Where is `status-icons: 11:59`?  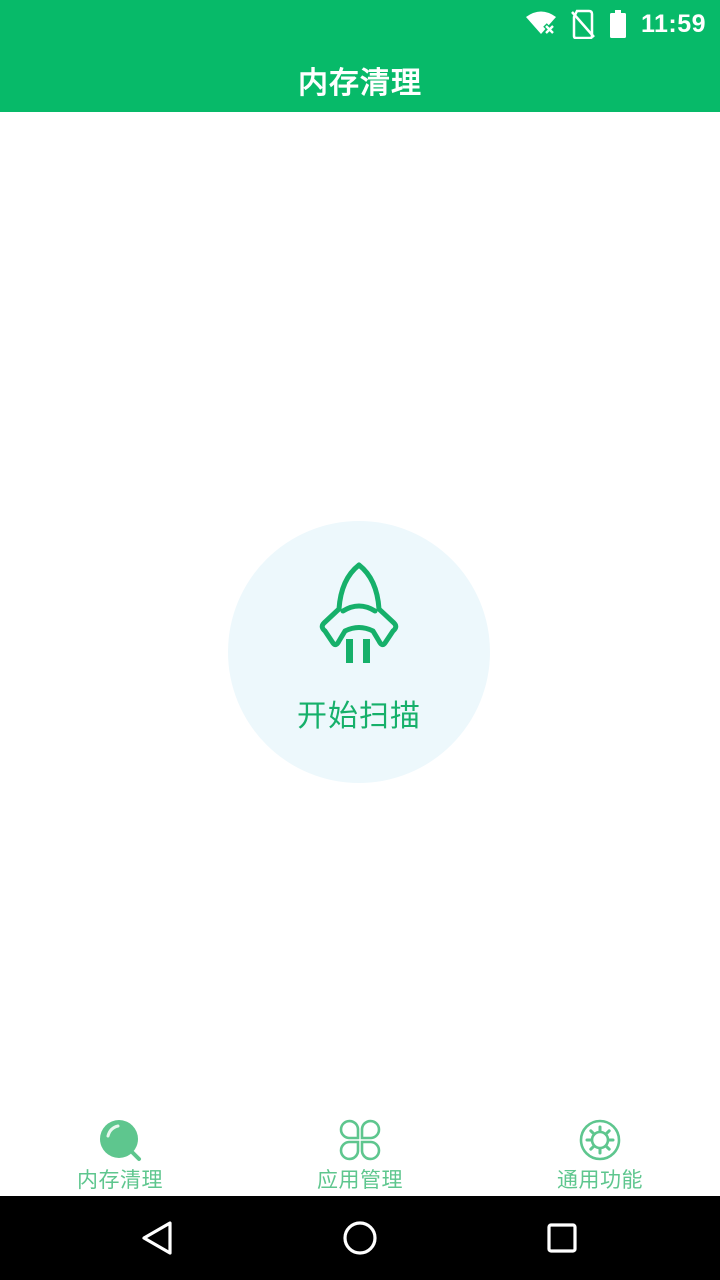 status-icons: 11:59 is located at coordinates (615, 24).